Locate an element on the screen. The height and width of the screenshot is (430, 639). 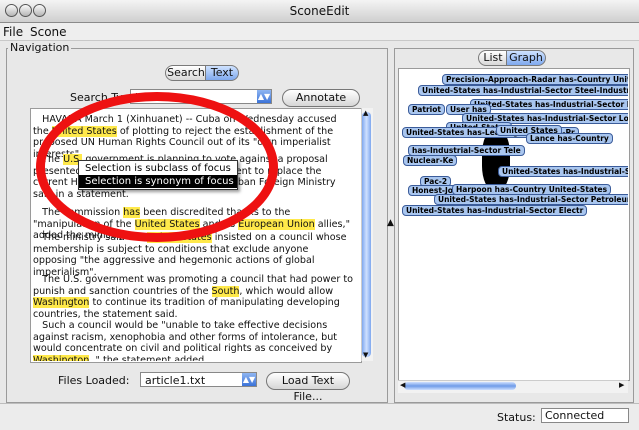
horizontal-scroll-thumb is located at coordinates (460, 386).